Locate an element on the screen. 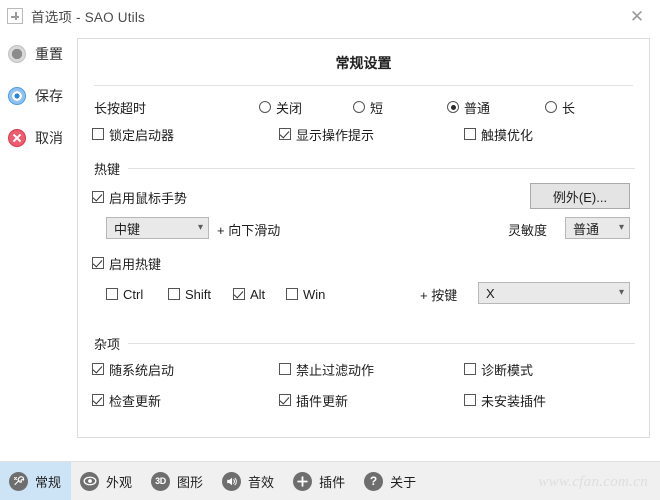 This screenshot has height=500, width=660. radio-longpress-off: 关闭 is located at coordinates (280, 107).